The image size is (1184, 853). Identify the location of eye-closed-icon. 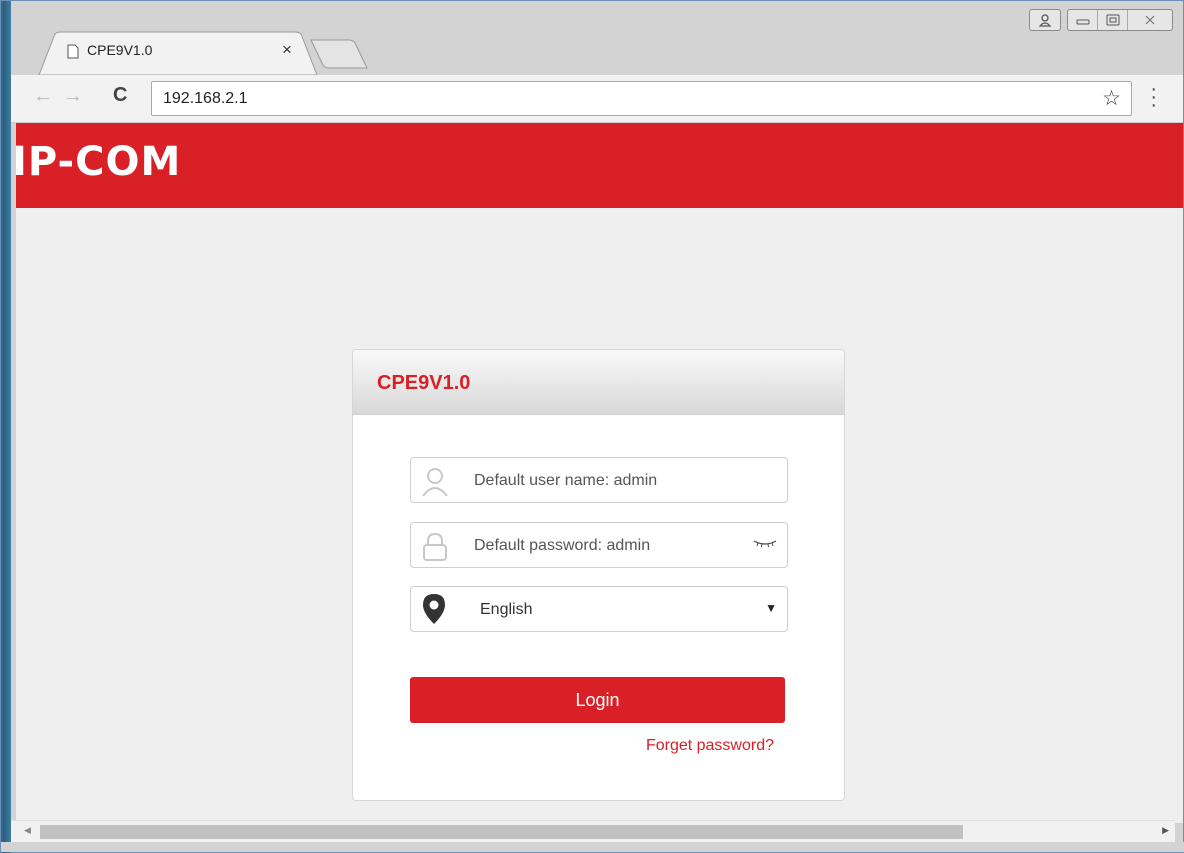
(765, 543).